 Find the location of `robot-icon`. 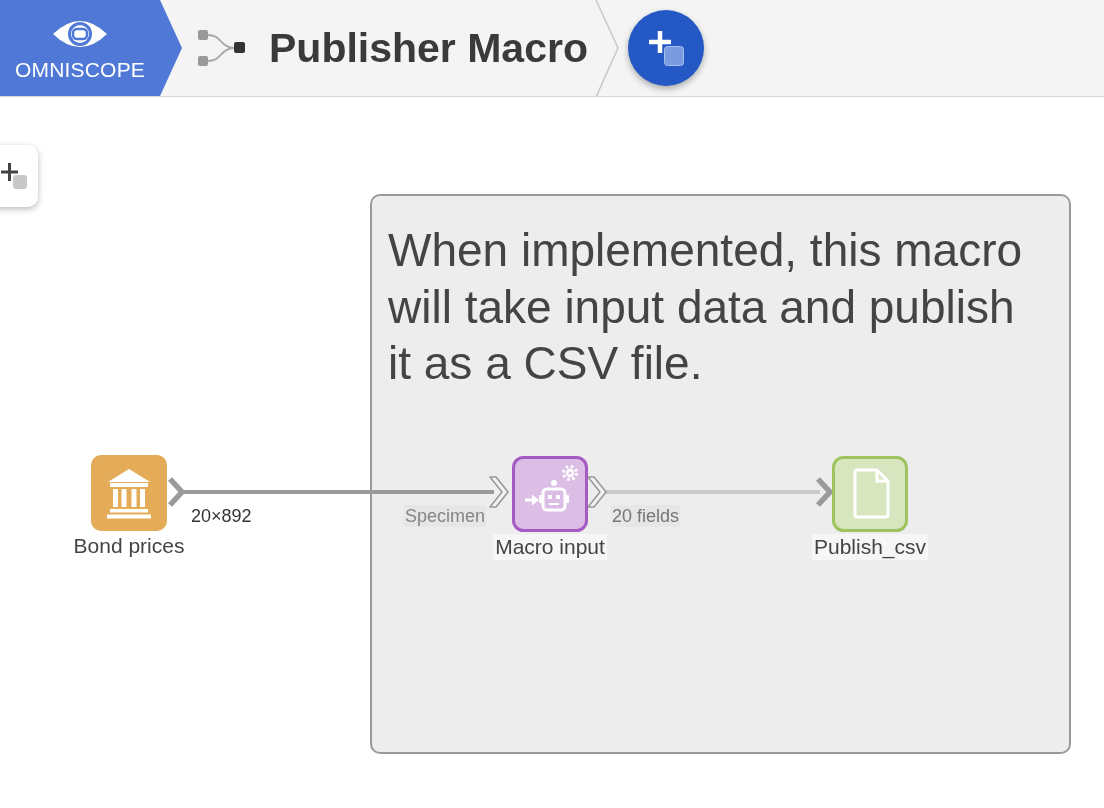

robot-icon is located at coordinates (550, 494).